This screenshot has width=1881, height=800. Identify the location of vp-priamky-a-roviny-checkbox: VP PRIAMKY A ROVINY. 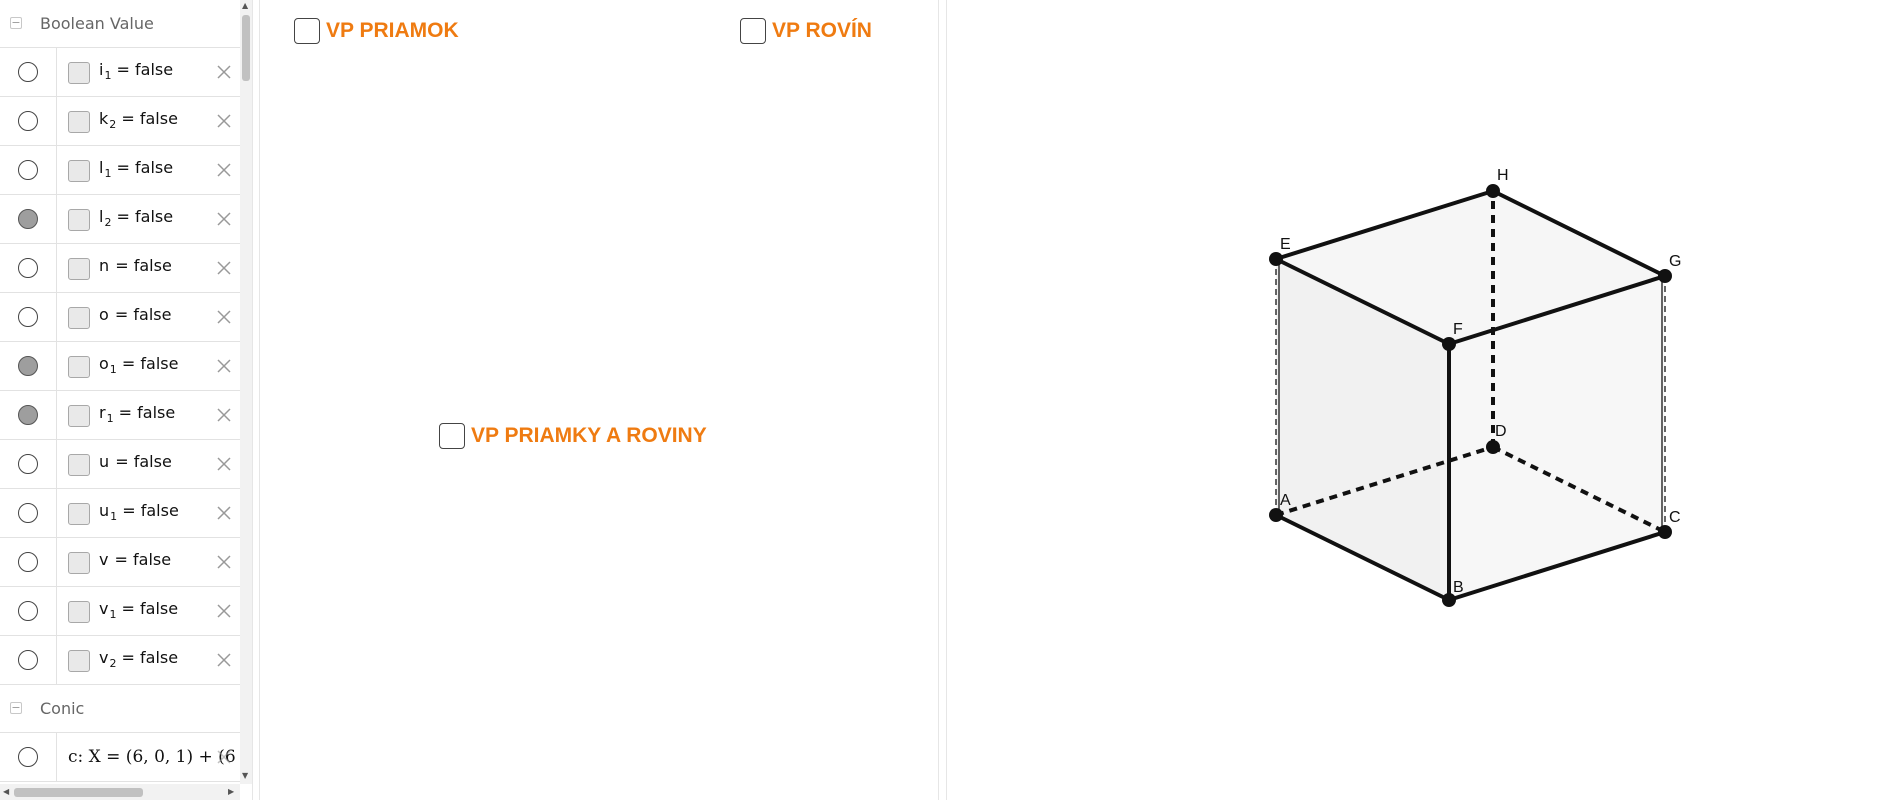
(573, 436).